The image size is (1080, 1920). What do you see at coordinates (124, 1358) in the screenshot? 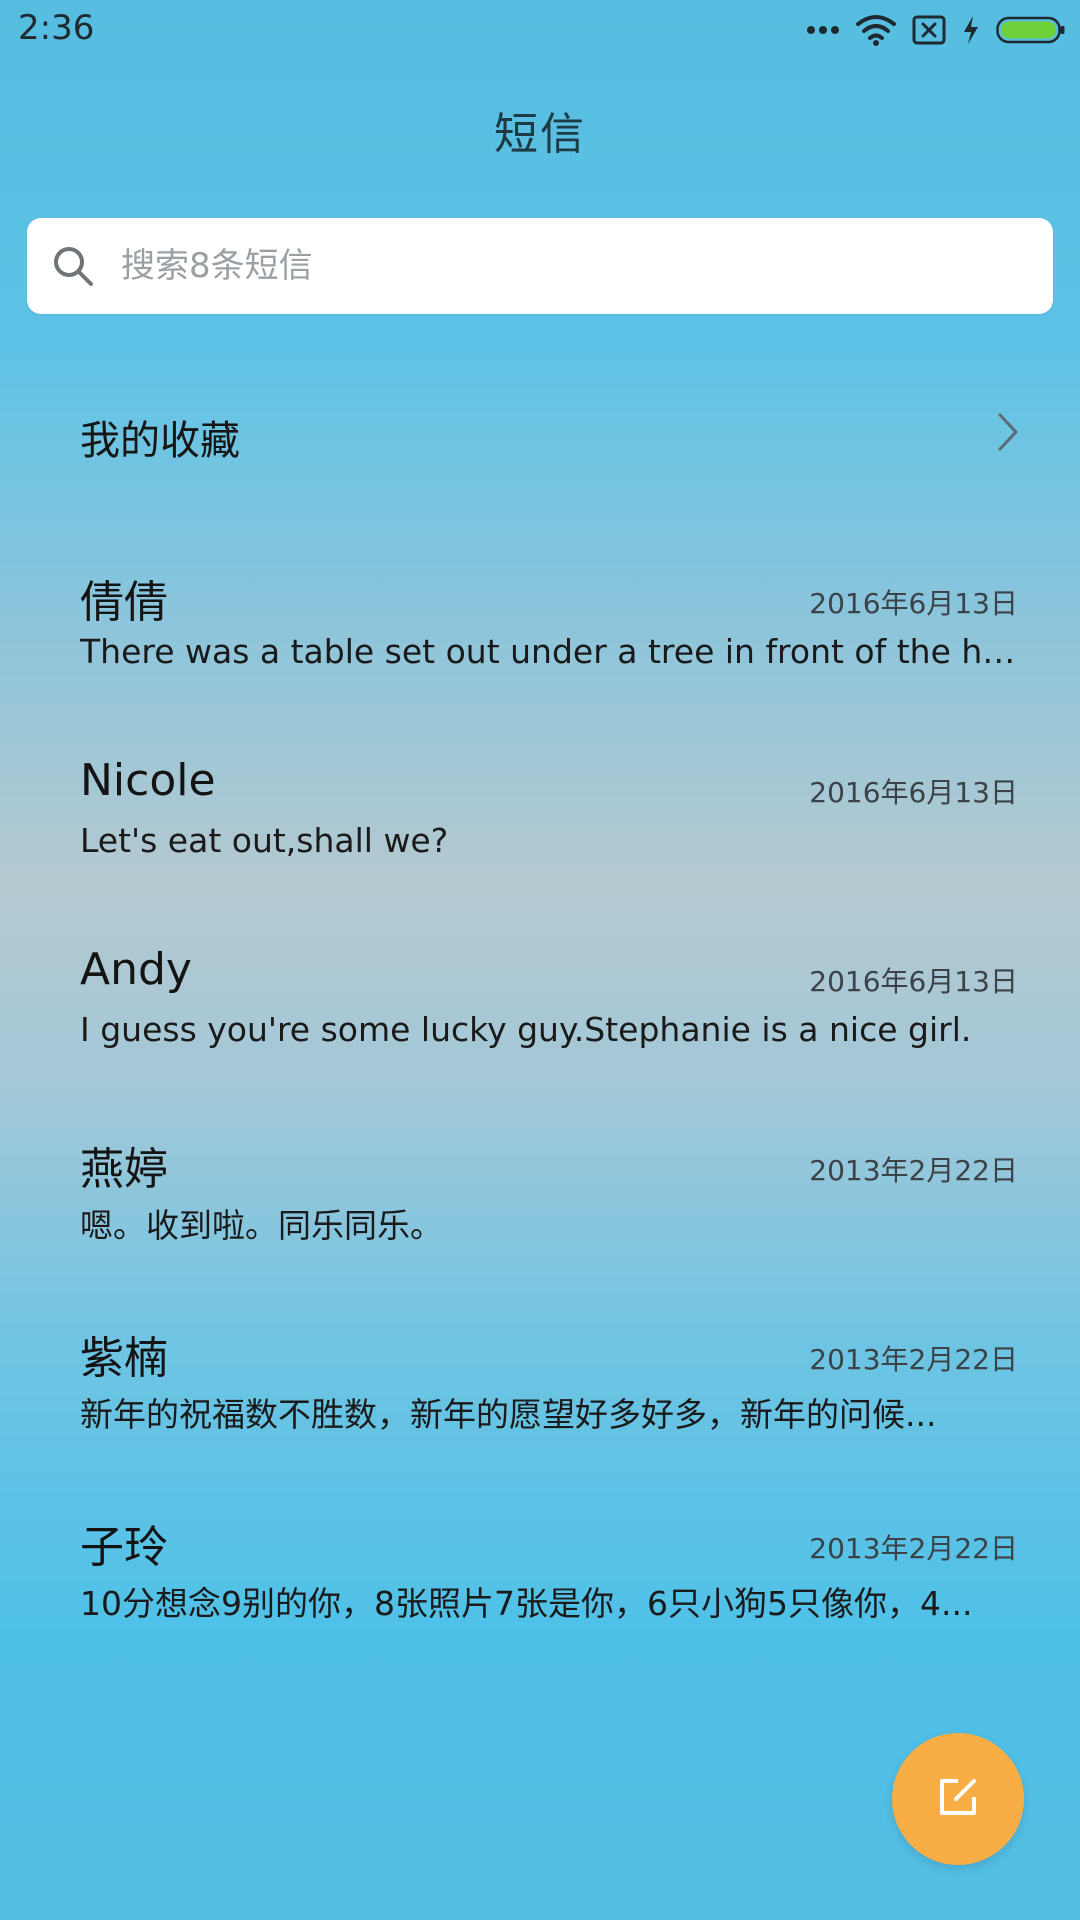
I see `contact-name: 紫楠` at bounding box center [124, 1358].